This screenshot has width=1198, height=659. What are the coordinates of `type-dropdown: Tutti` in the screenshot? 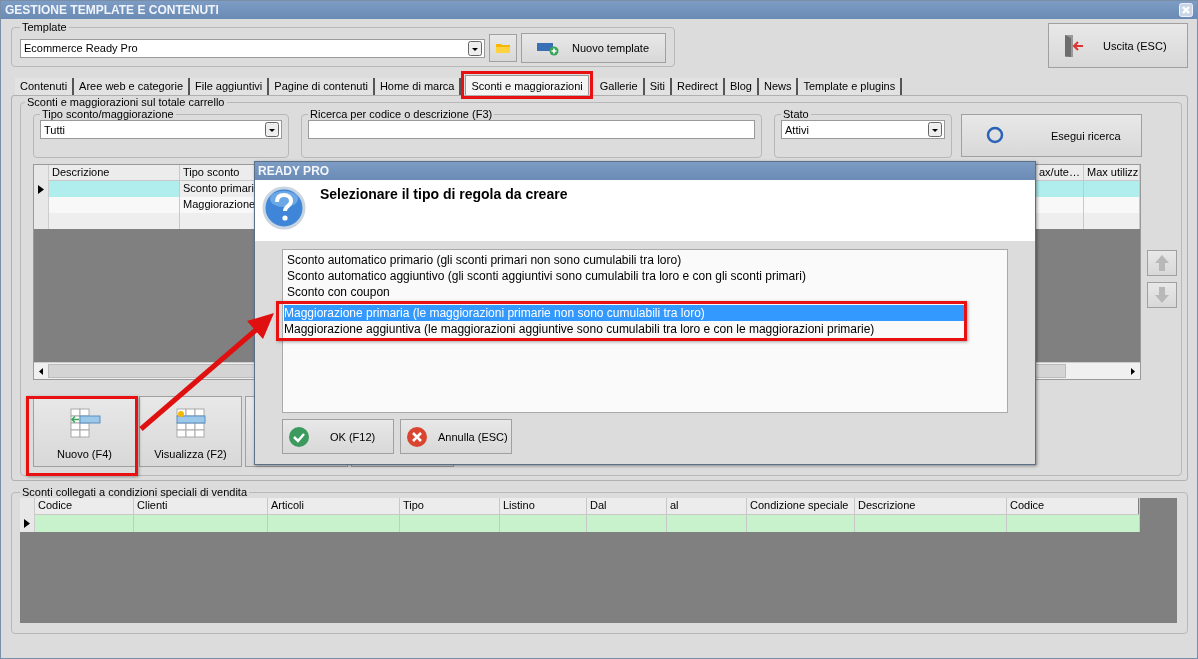 It's located at (161, 129).